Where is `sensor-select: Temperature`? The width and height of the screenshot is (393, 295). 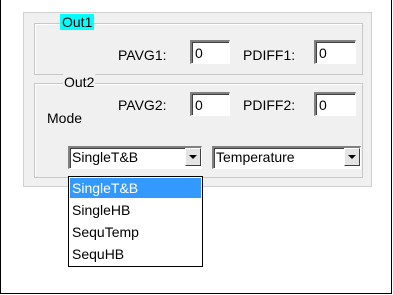
sensor-select: Temperature is located at coordinates (286, 157).